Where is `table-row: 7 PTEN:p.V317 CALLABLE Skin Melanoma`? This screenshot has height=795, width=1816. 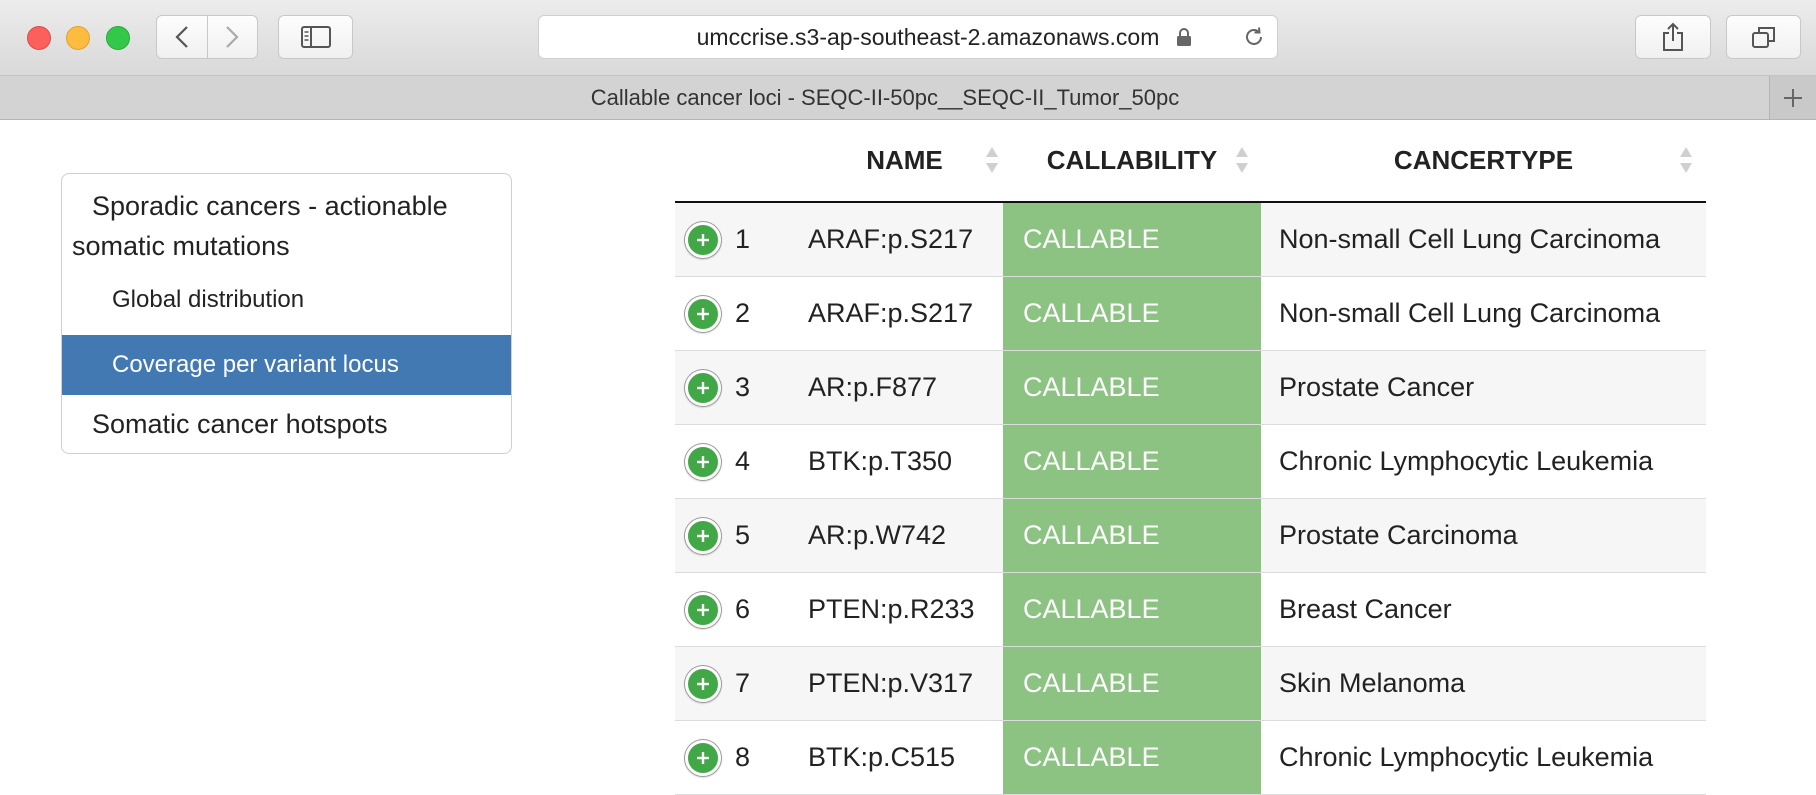 table-row: 7 PTEN:p.V317 CALLABLE Skin Melanoma is located at coordinates (1190, 684).